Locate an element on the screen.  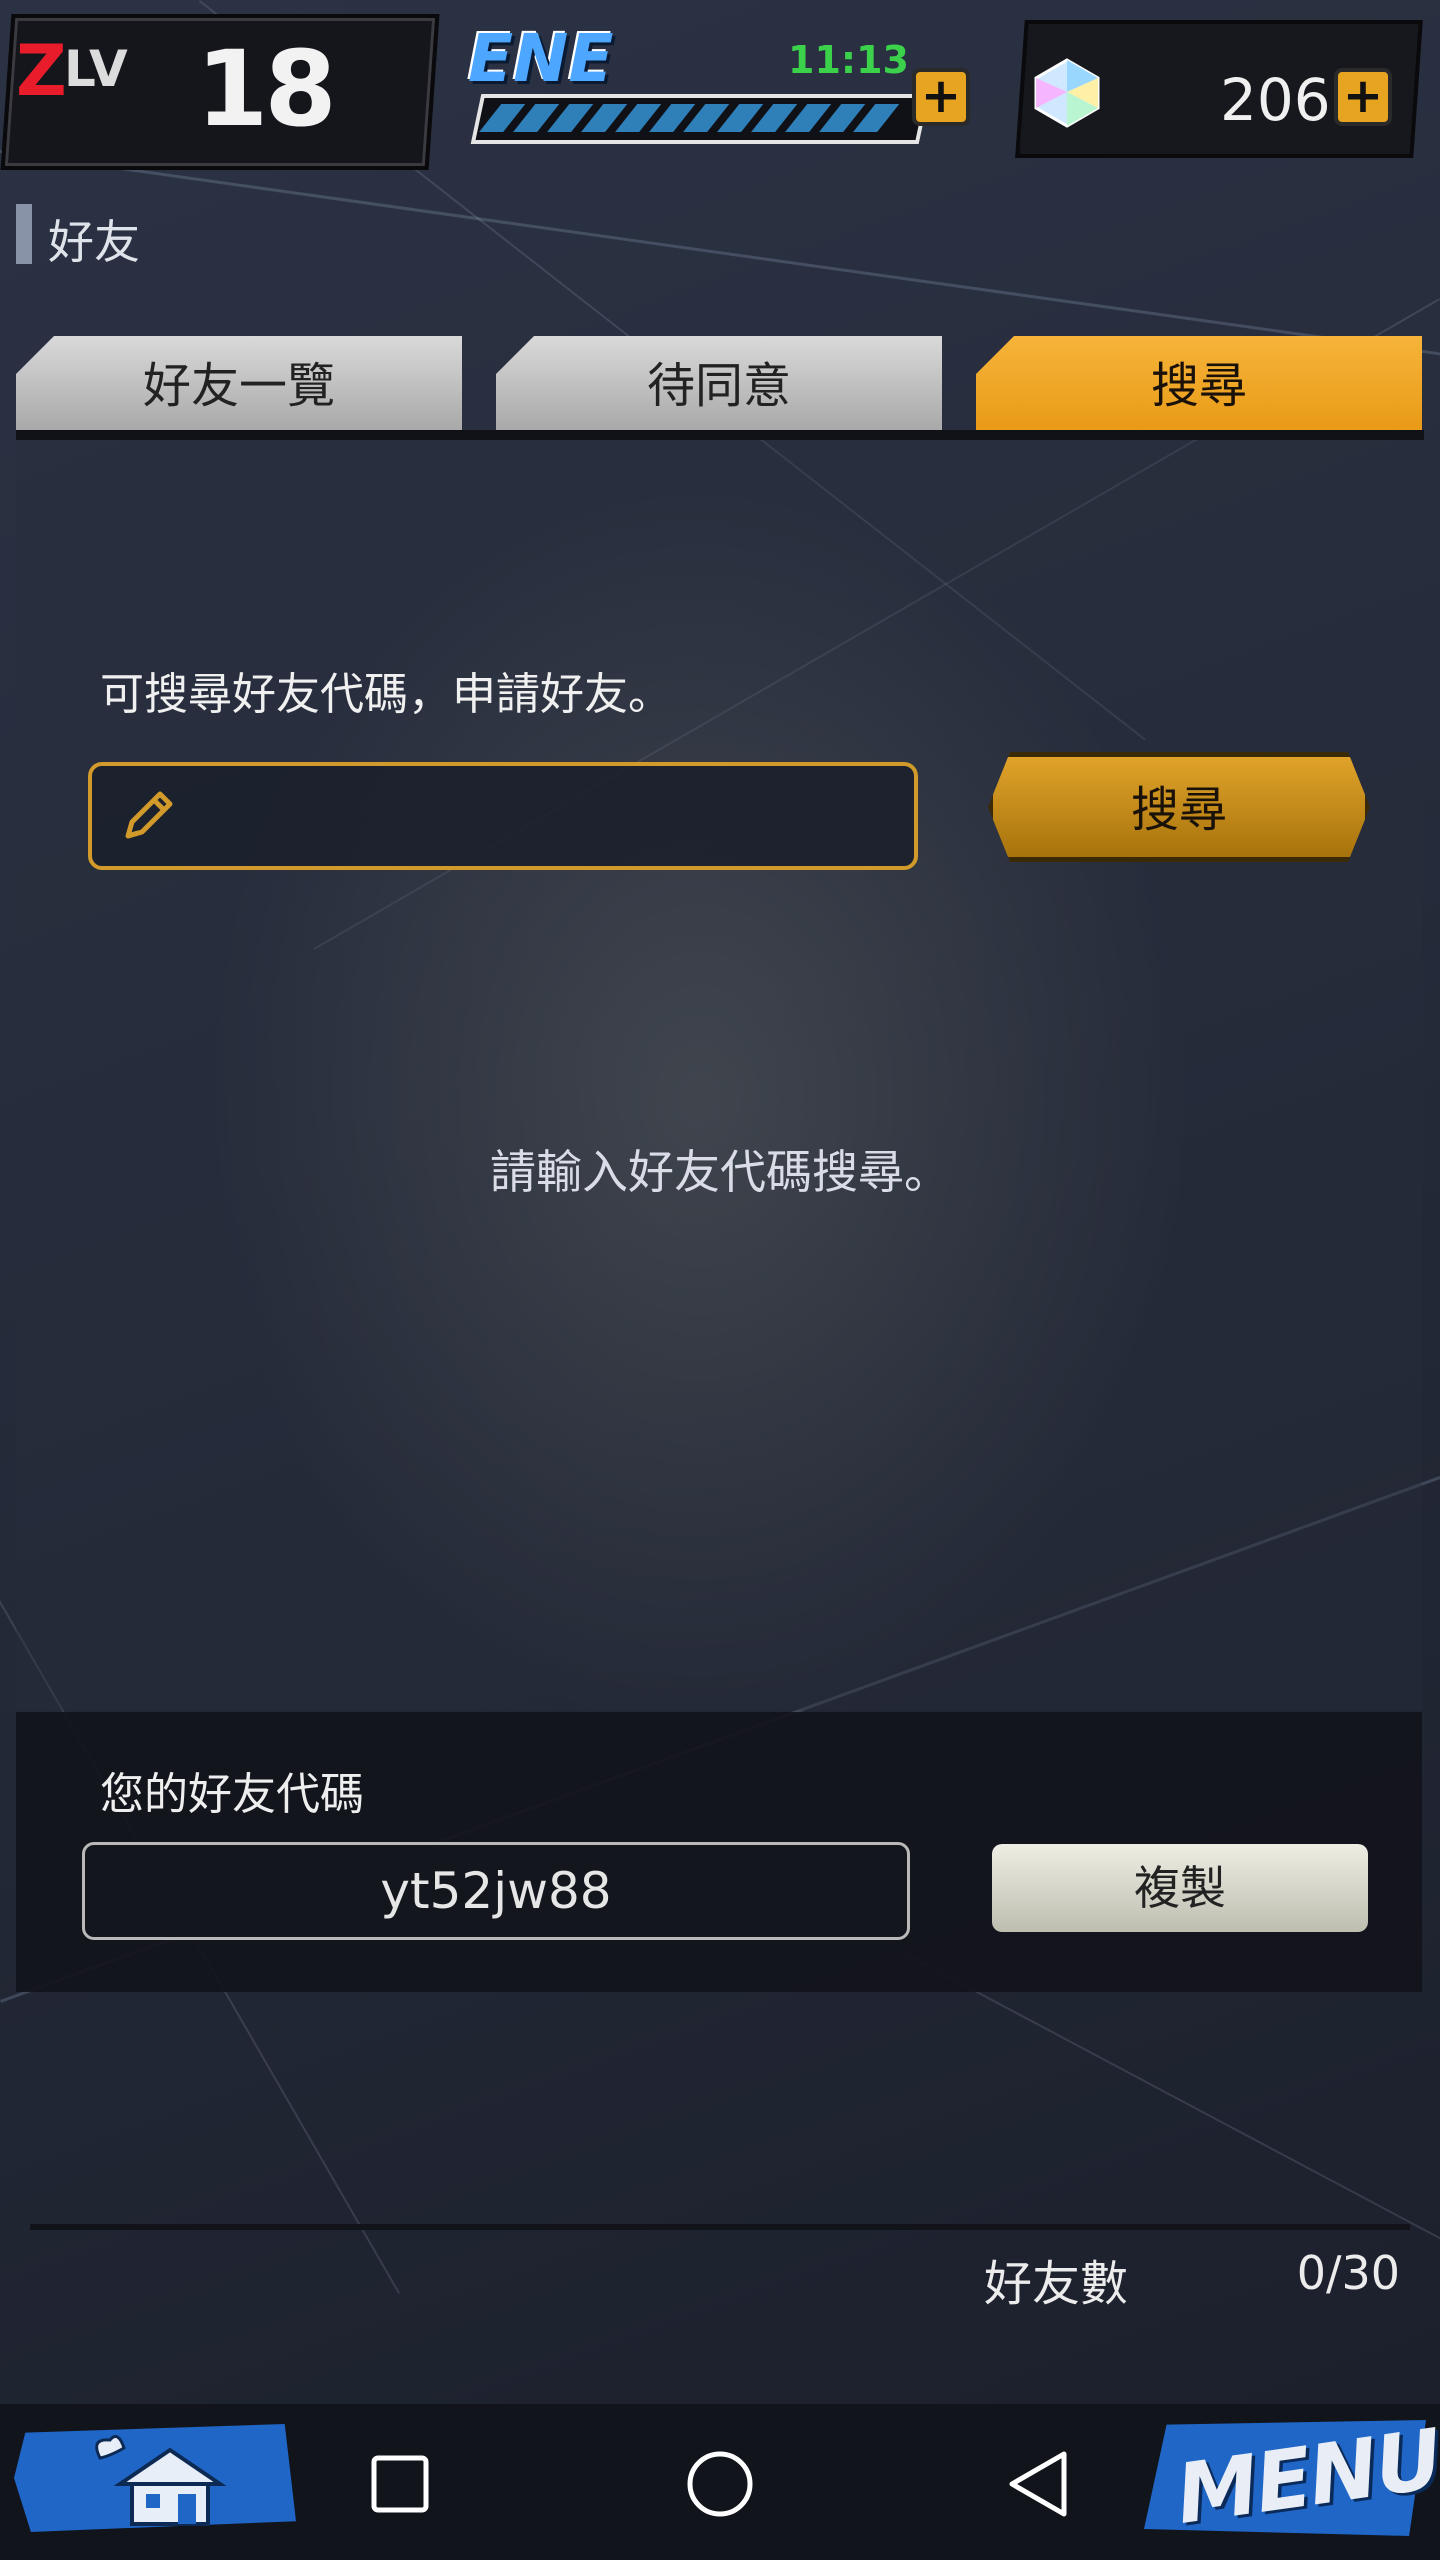
tab-divider is located at coordinates (720, 435).